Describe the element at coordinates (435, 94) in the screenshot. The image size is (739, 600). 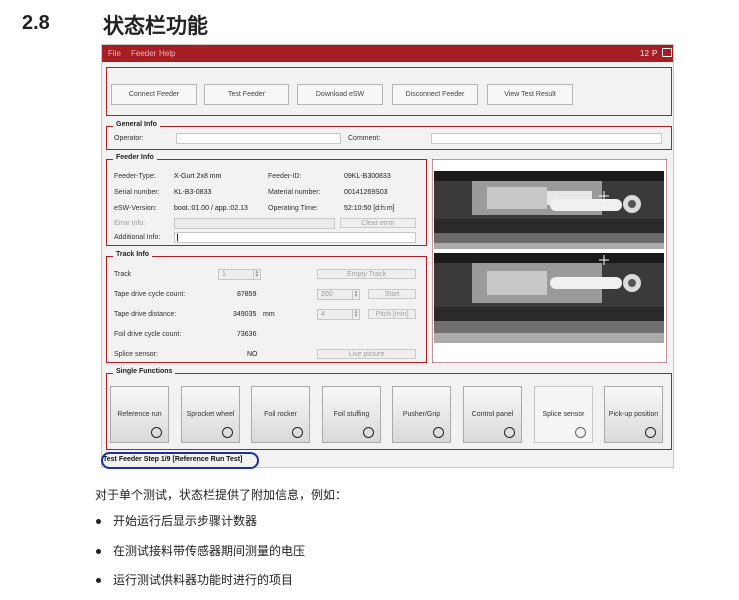
I see `disconnect-feeder-button: Disconnect Feeder` at that location.